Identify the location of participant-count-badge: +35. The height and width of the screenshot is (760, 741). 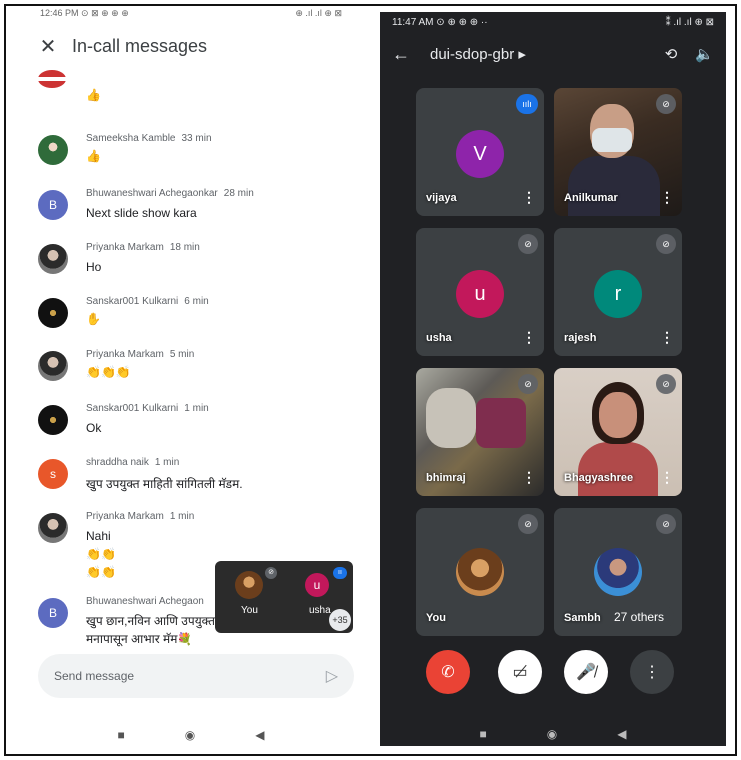
(340, 620).